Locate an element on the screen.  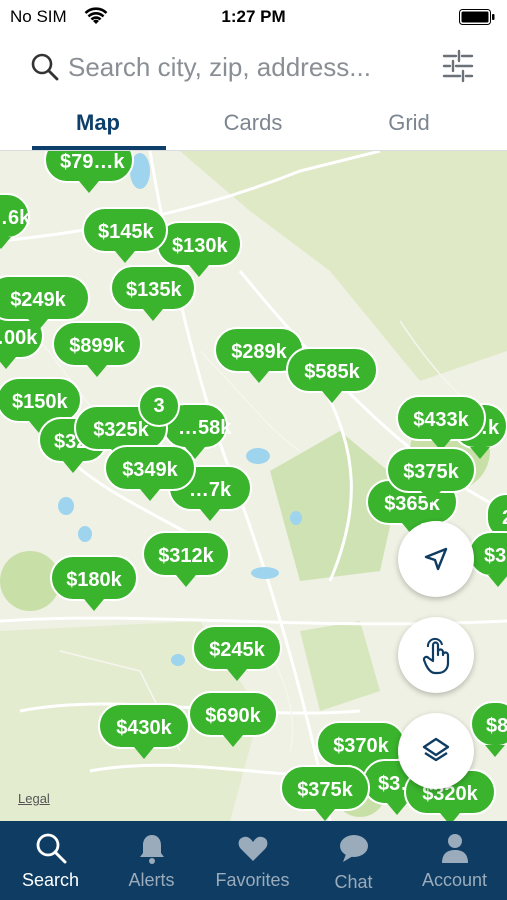
location-arrow-icon is located at coordinates (436, 559).